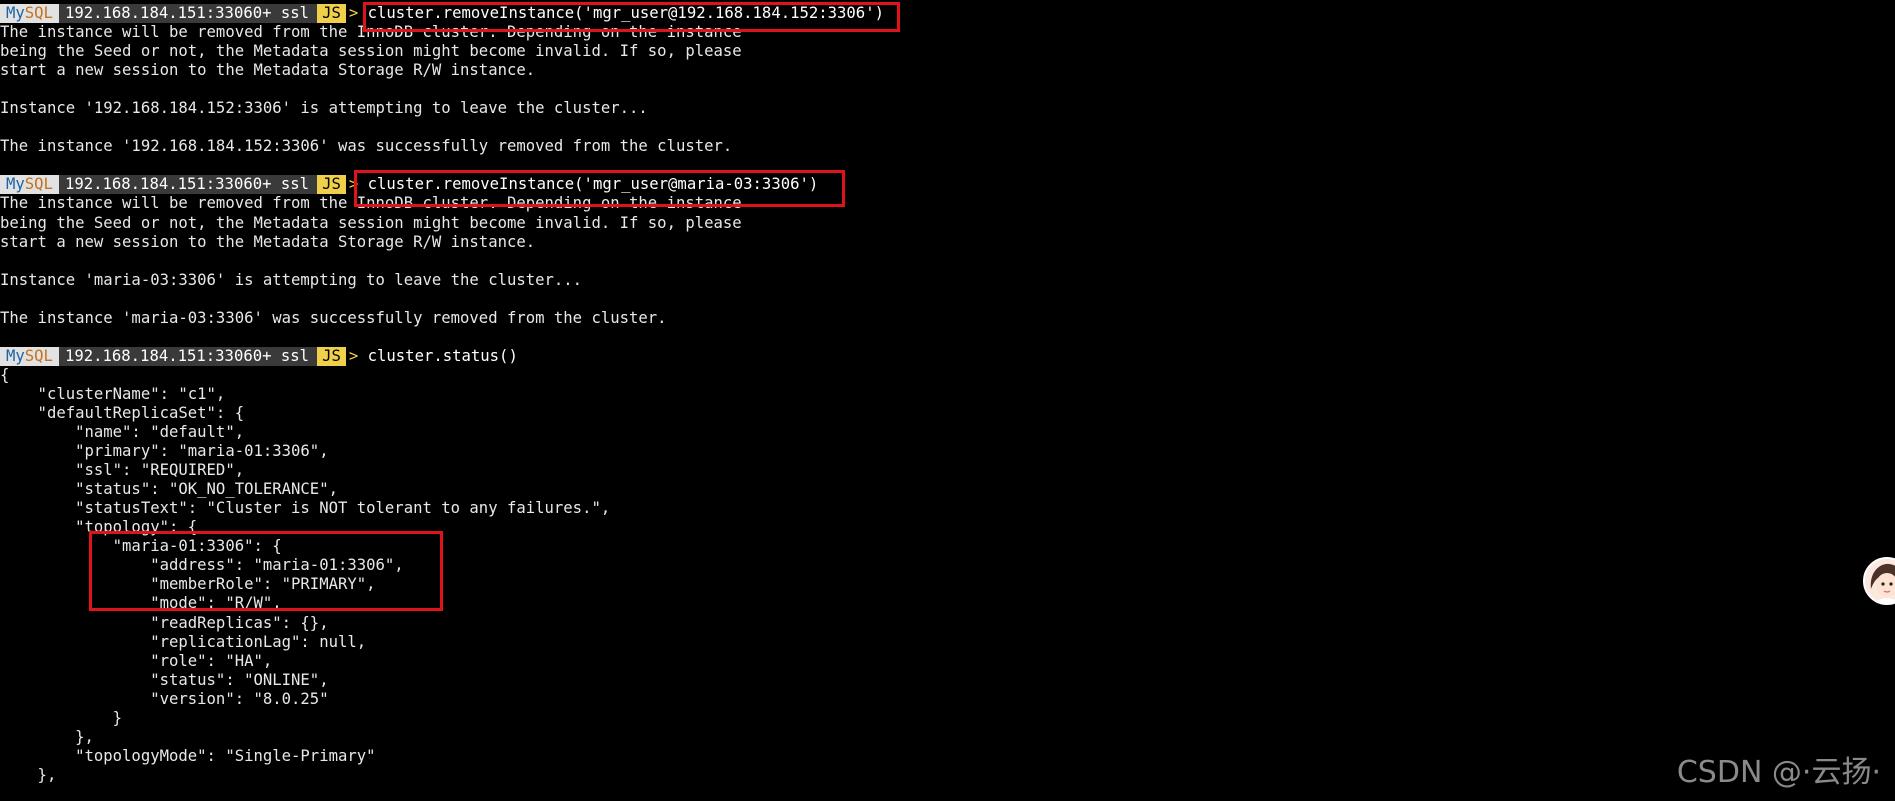 Image resolution: width=1895 pixels, height=801 pixels. What do you see at coordinates (1778, 772) in the screenshot?
I see `csdn-watermark: CSDN @·云扬·` at bounding box center [1778, 772].